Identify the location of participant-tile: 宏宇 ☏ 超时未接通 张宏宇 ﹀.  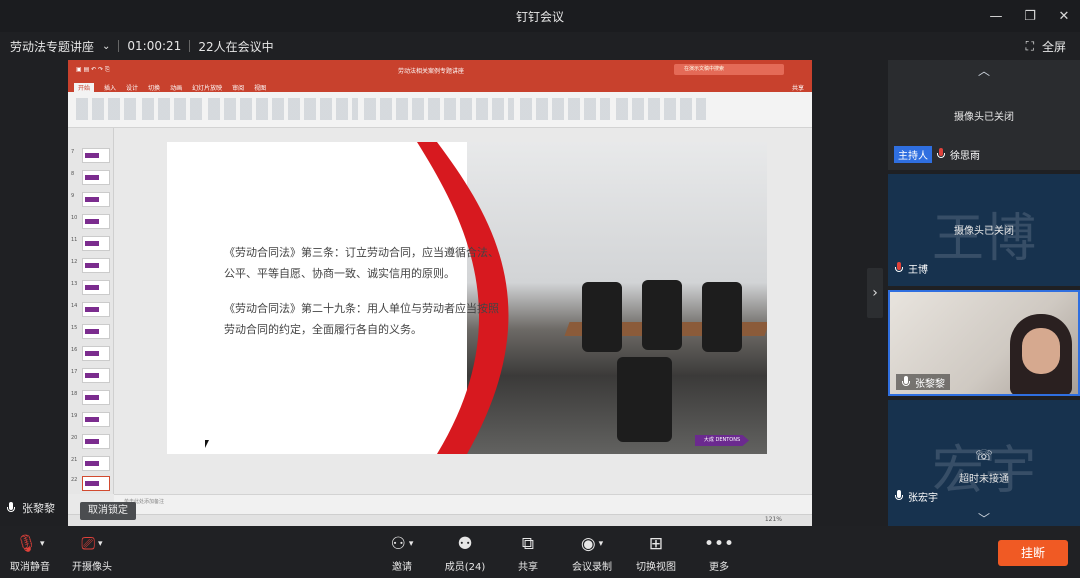
(984, 463).